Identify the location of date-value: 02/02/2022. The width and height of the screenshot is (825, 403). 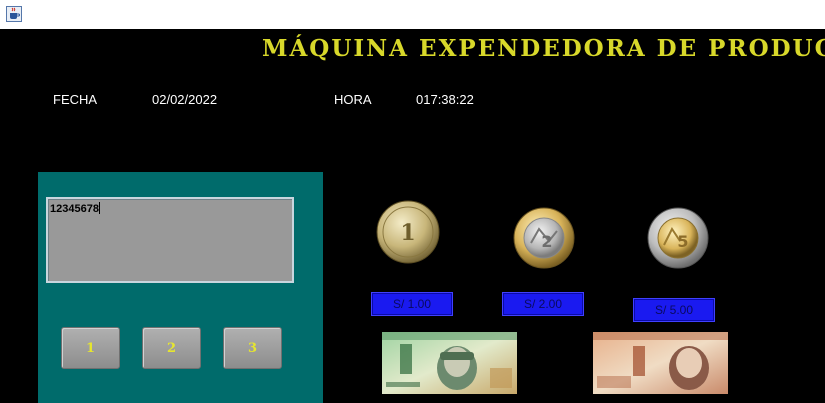
(185, 99).